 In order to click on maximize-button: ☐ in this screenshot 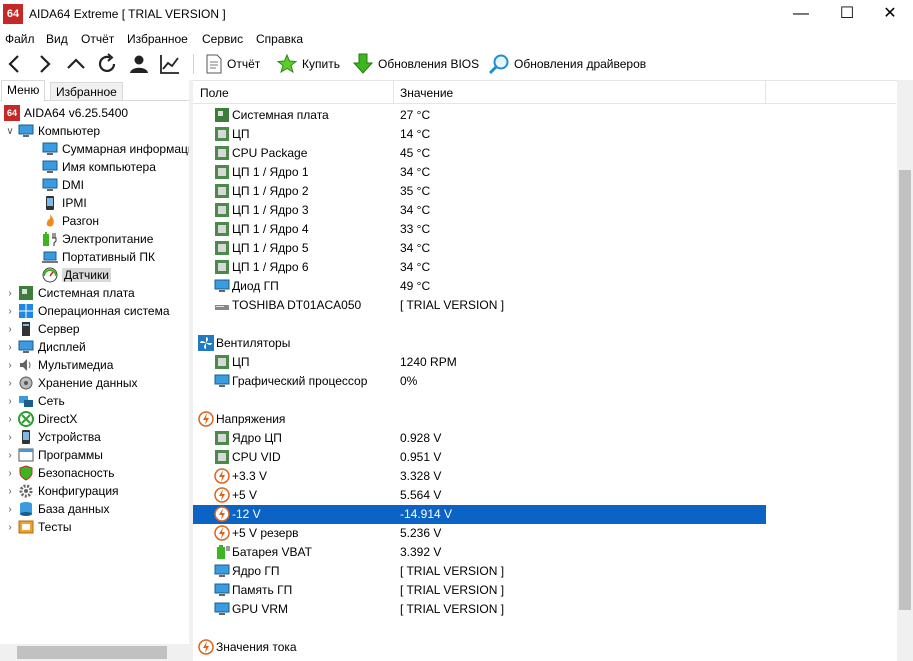, I will do `click(847, 15)`.